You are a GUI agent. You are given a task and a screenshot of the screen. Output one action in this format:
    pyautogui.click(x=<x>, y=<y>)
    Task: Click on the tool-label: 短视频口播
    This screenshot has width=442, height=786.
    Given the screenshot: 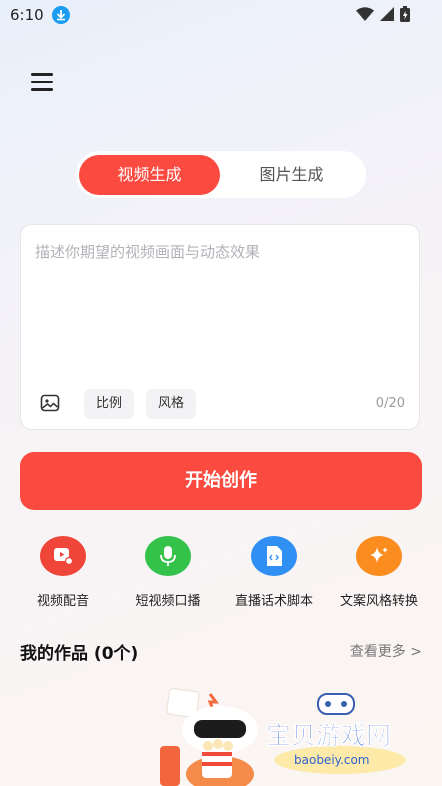 What is the action you would take?
    pyautogui.click(x=168, y=601)
    